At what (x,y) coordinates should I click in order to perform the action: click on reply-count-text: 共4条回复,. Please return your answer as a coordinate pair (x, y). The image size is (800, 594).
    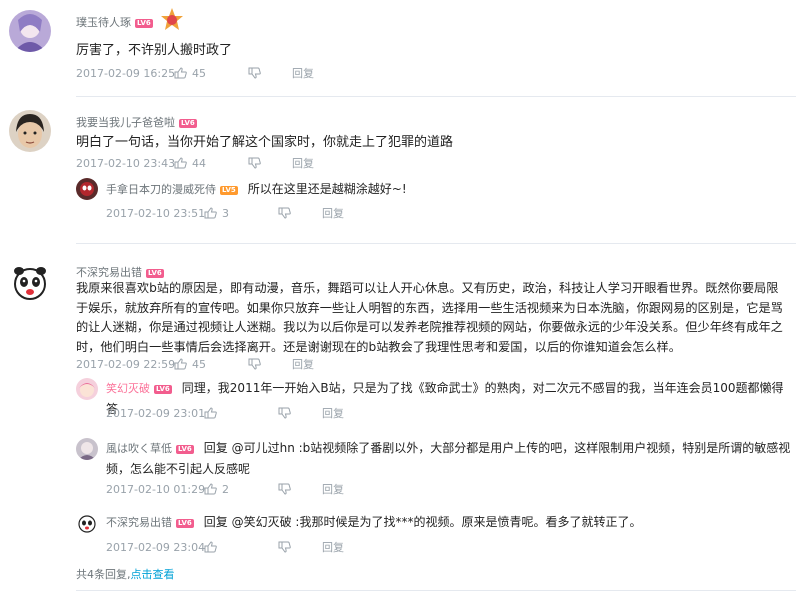
    Looking at the image, I should click on (103, 574).